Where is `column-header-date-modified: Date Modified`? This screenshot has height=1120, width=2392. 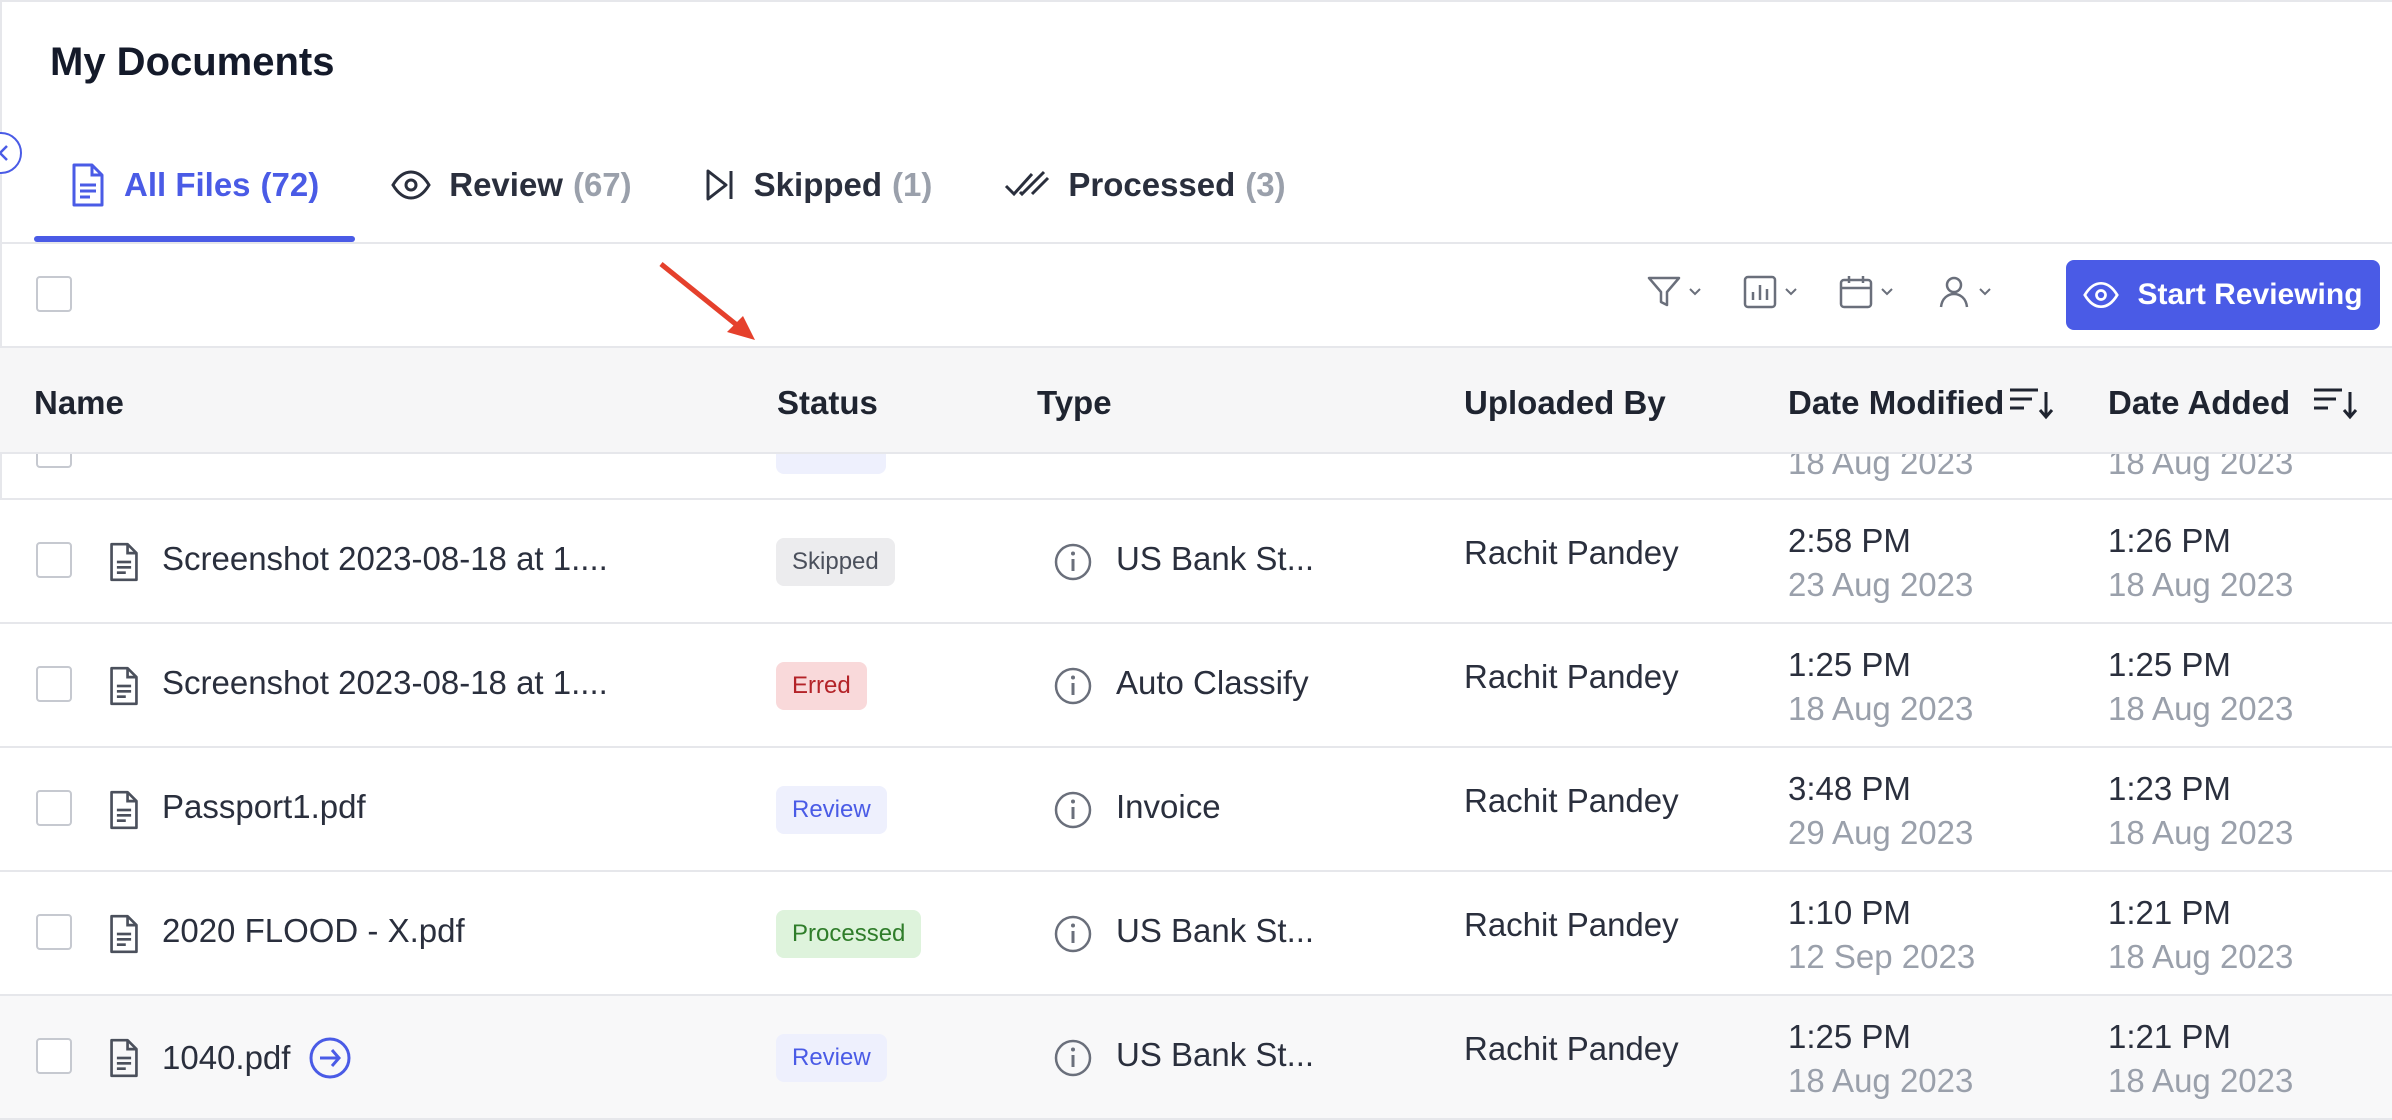 column-header-date-modified: Date Modified is located at coordinates (1921, 403).